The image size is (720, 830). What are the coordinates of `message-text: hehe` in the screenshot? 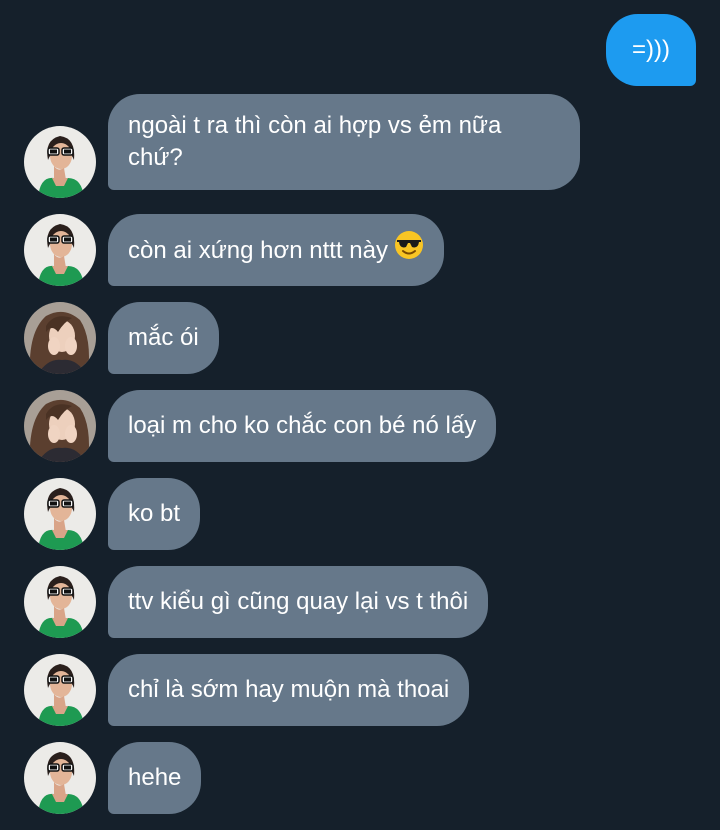 It's located at (155, 777).